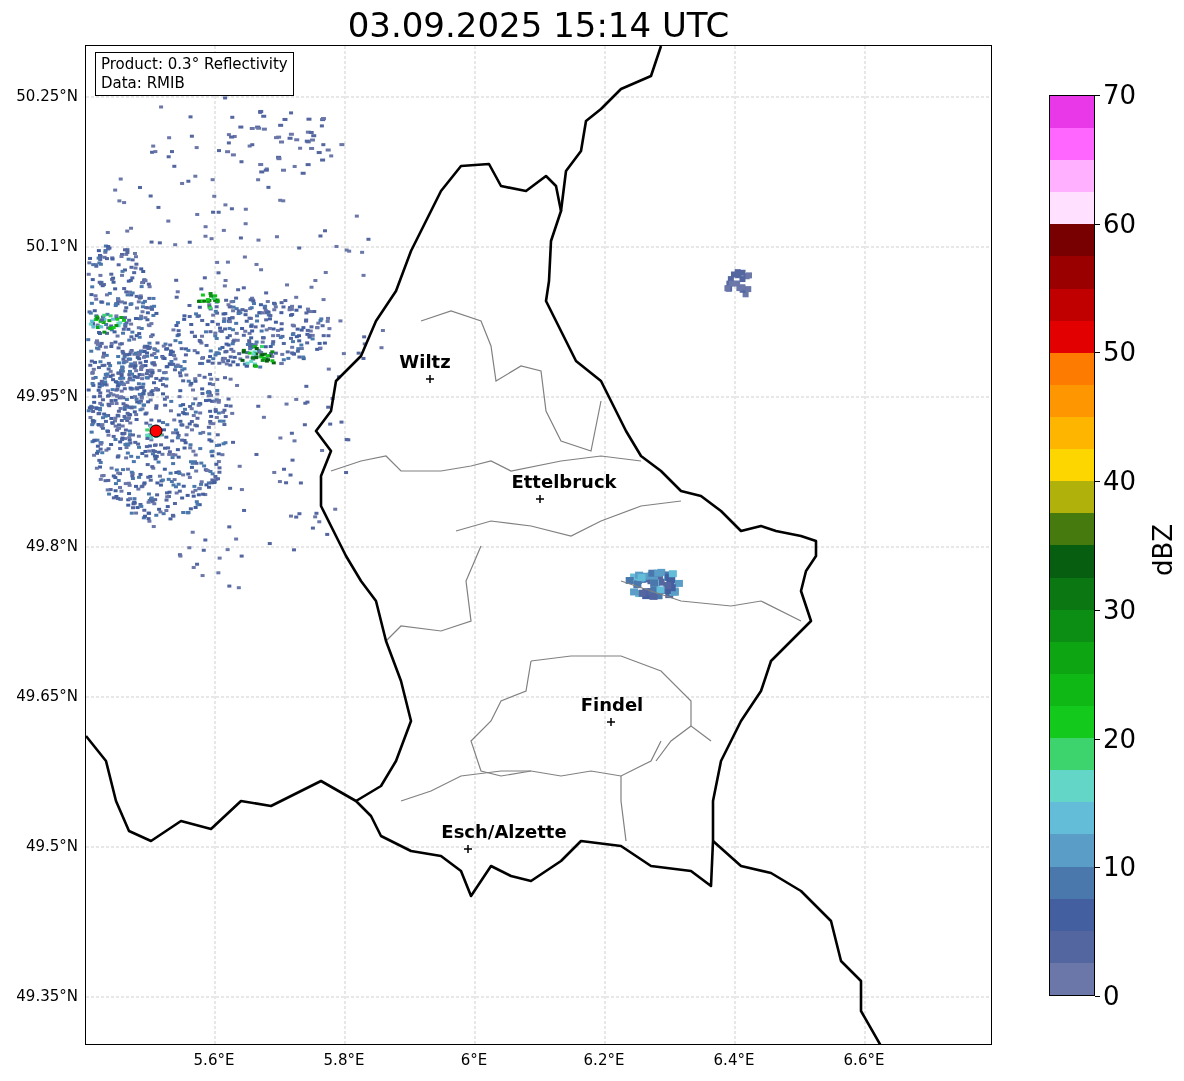 Image resolution: width=1184 pixels, height=1081 pixels. What do you see at coordinates (47, 396) in the screenshot?
I see `latitude-tick-label: 49.95°N` at bounding box center [47, 396].